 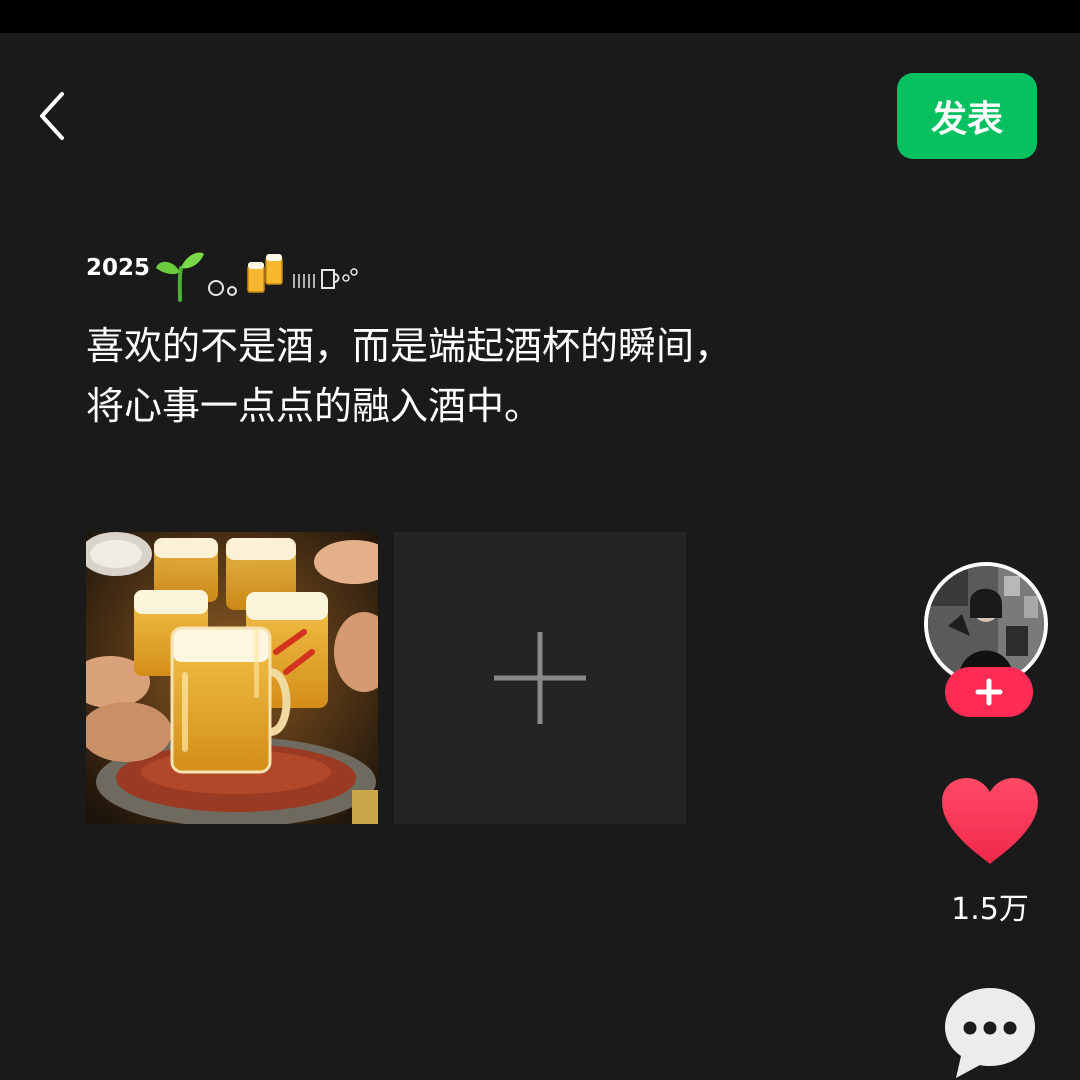 What do you see at coordinates (967, 116) in the screenshot?
I see `publish-button: 发表` at bounding box center [967, 116].